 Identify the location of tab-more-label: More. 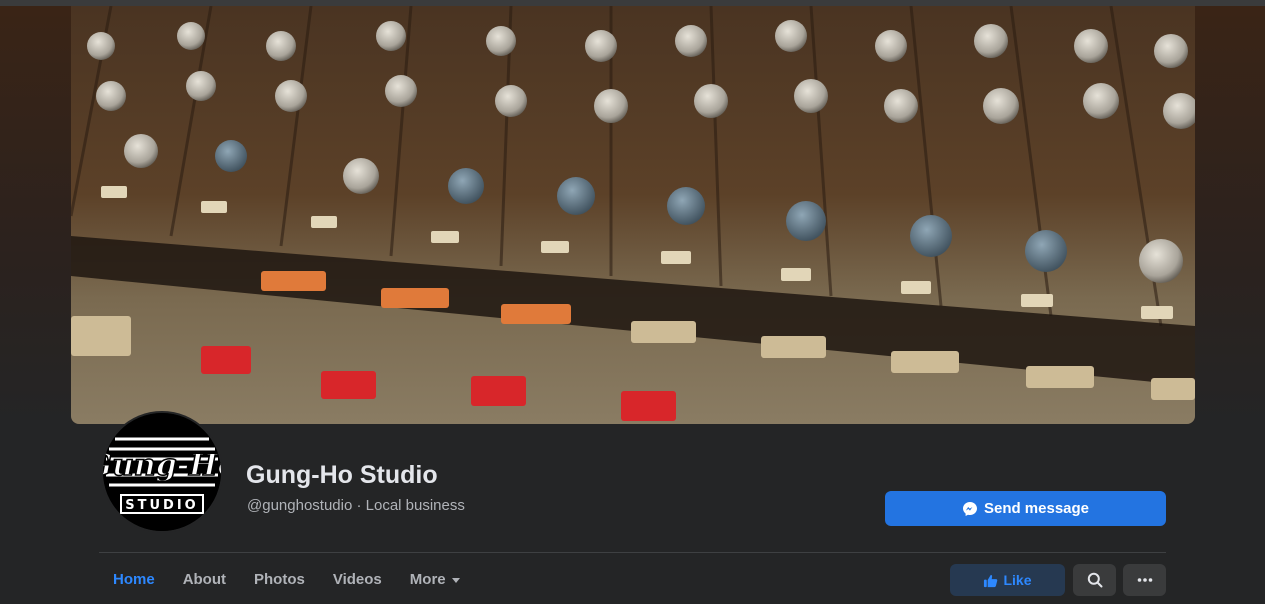
(427, 579).